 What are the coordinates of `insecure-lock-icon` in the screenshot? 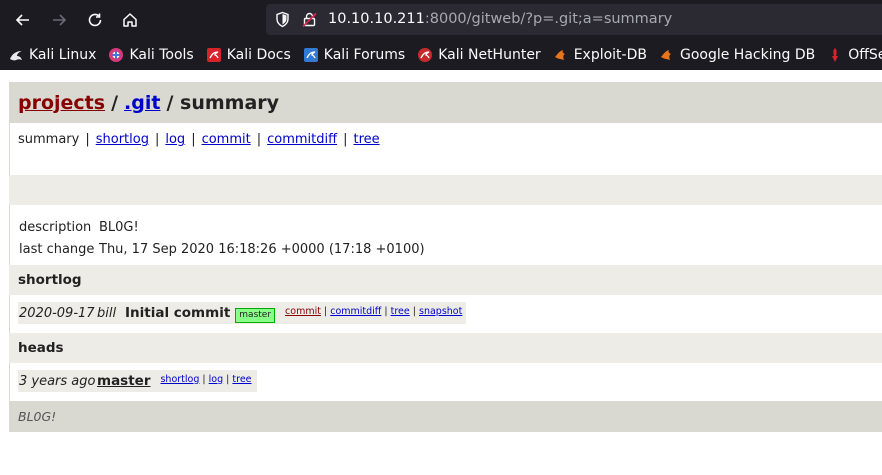 It's located at (309, 19).